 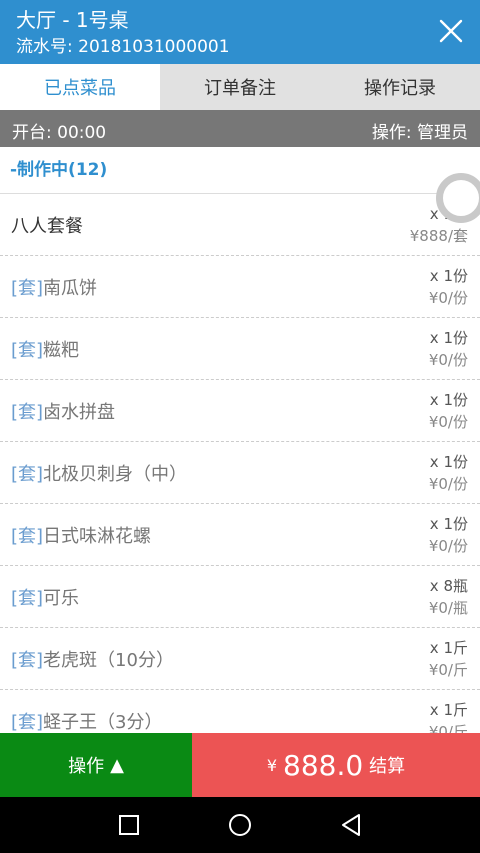 I want to click on operate-button: 操作 ▲, so click(x=96, y=765).